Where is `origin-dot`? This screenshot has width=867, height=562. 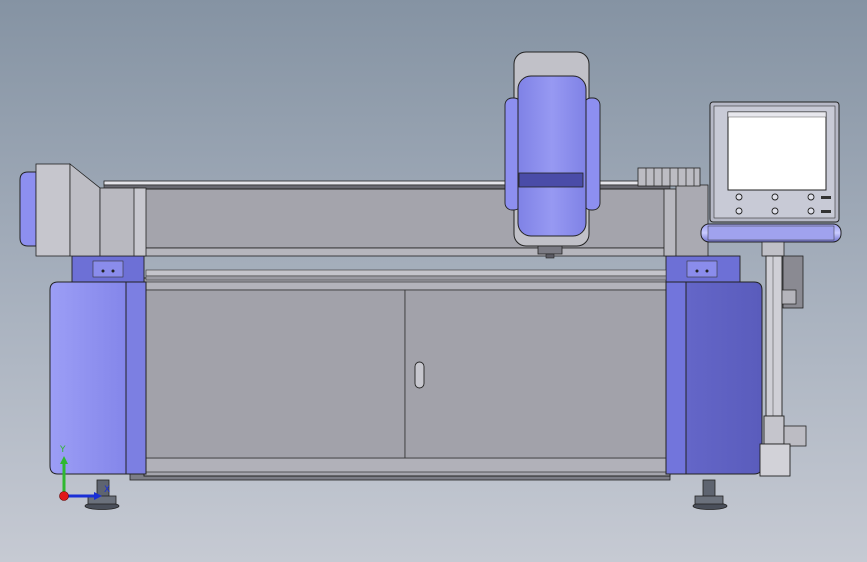 origin-dot is located at coordinates (64, 496).